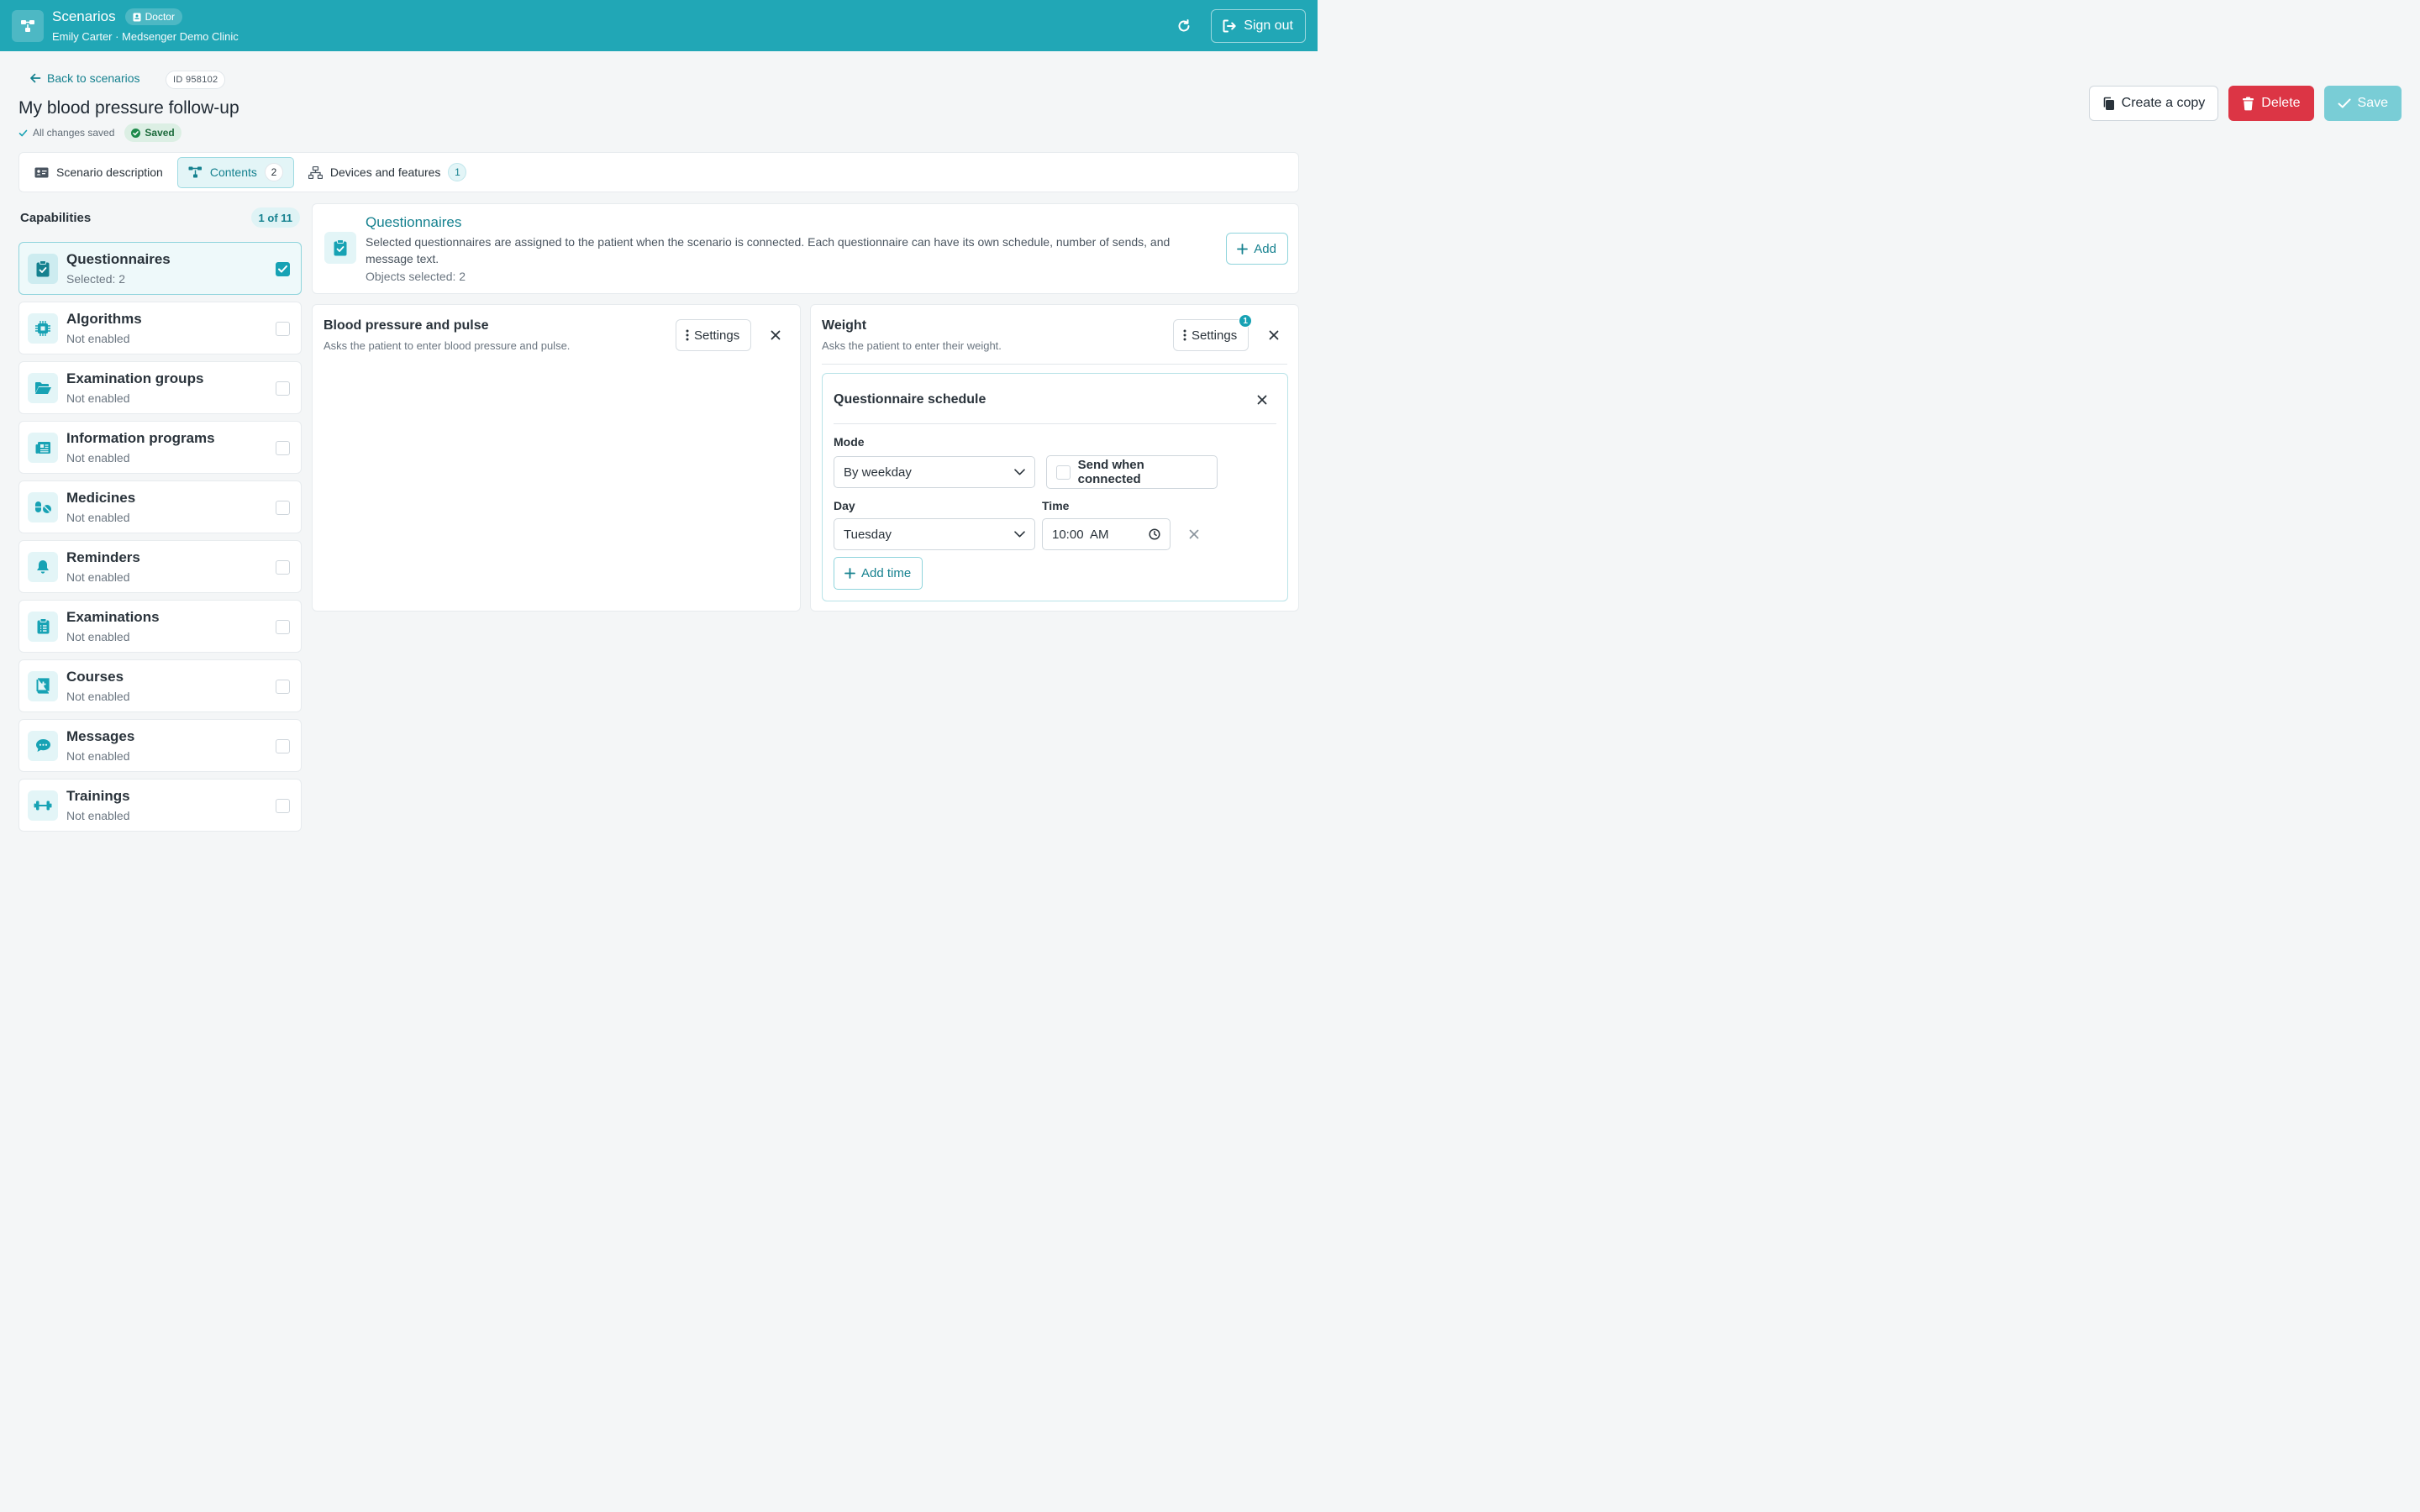 The image size is (2420, 1512). What do you see at coordinates (113, 617) in the screenshot?
I see `capability-name: Examinations` at bounding box center [113, 617].